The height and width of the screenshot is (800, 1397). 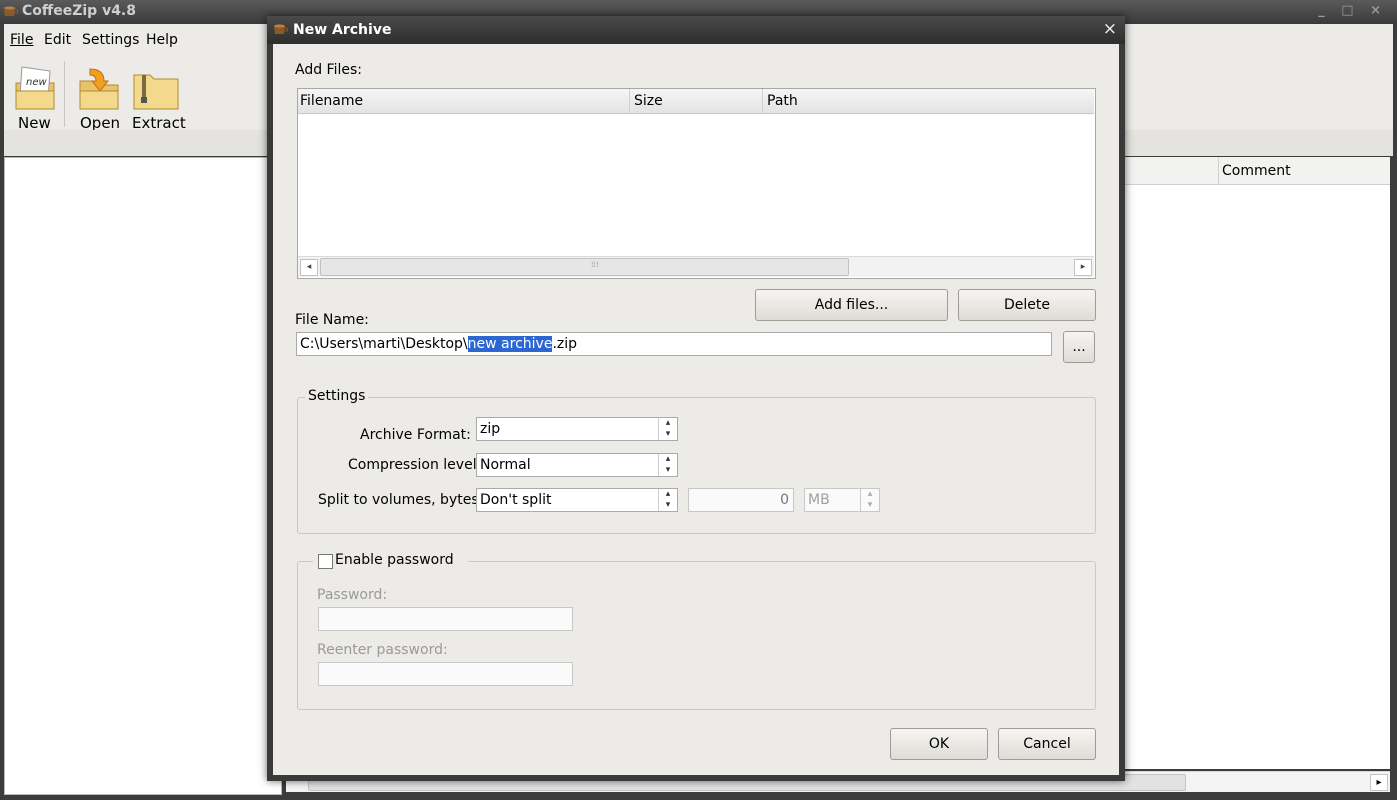 What do you see at coordinates (696, 30) in the screenshot?
I see `dialog-titlebar: New Archive ×` at bounding box center [696, 30].